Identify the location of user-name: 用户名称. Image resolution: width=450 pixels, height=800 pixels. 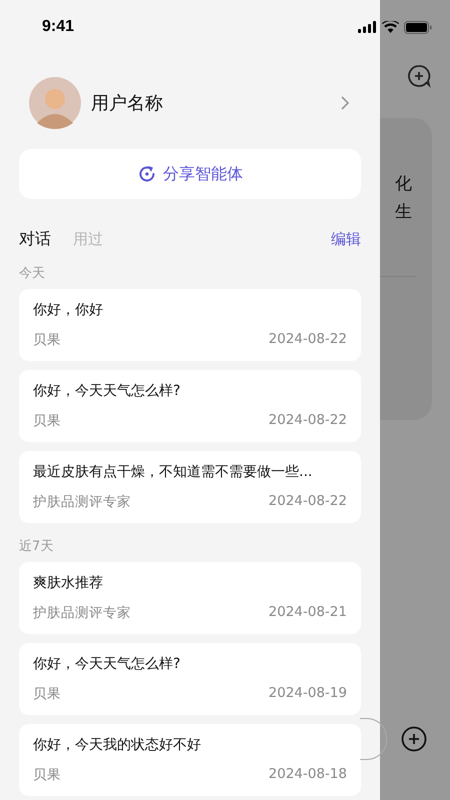
(127, 103).